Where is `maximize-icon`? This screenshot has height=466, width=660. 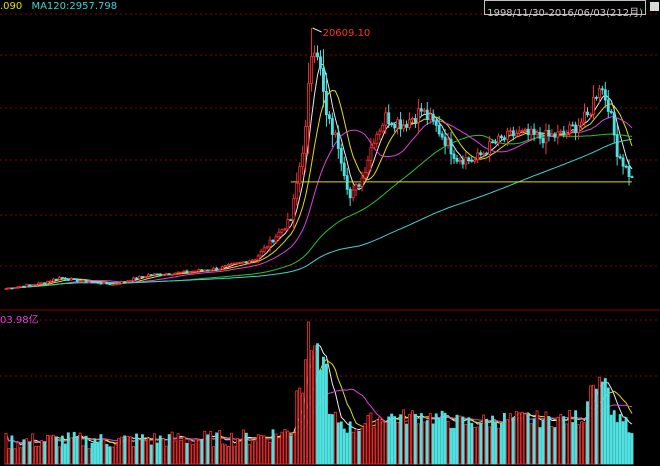
maximize-icon is located at coordinates (654, 6).